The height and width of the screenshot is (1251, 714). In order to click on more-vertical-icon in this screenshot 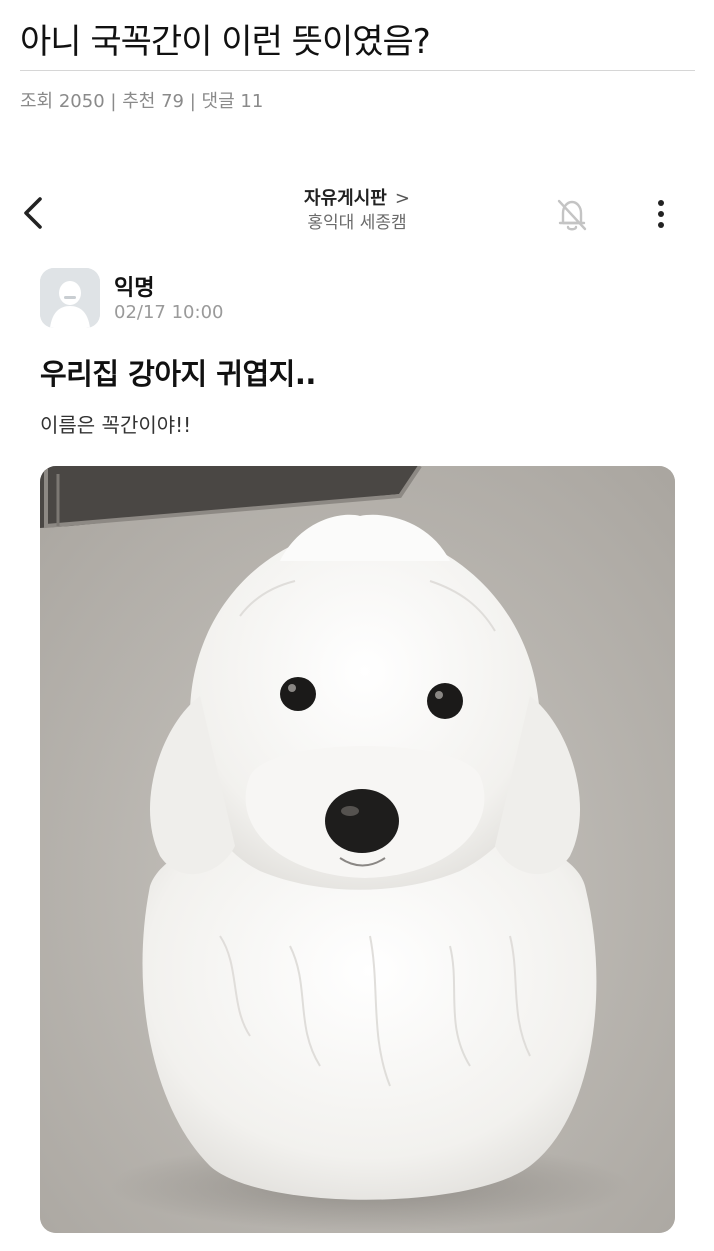, I will do `click(661, 214)`.